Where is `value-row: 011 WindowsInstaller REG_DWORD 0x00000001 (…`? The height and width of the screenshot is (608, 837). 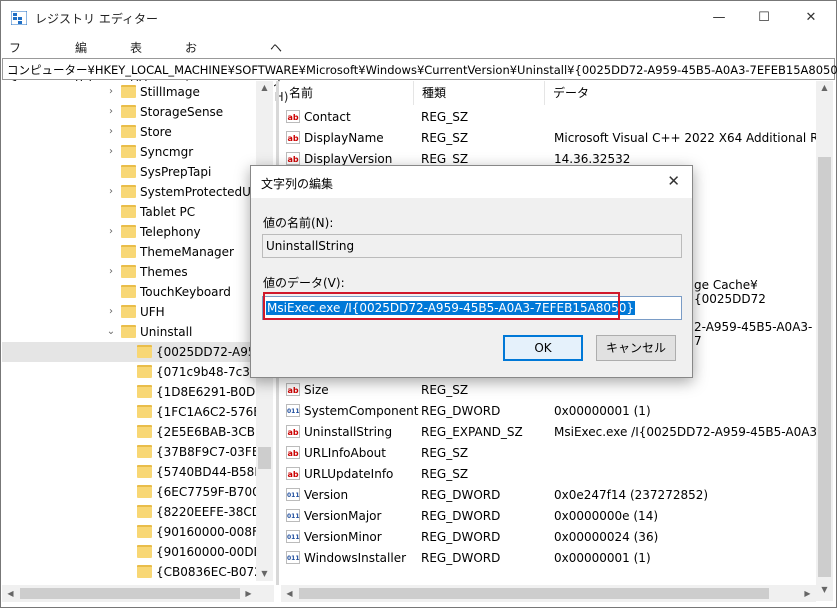 value-row: 011 WindowsInstaller REG_DWORD 0x00000001 (… is located at coordinates (548, 558).